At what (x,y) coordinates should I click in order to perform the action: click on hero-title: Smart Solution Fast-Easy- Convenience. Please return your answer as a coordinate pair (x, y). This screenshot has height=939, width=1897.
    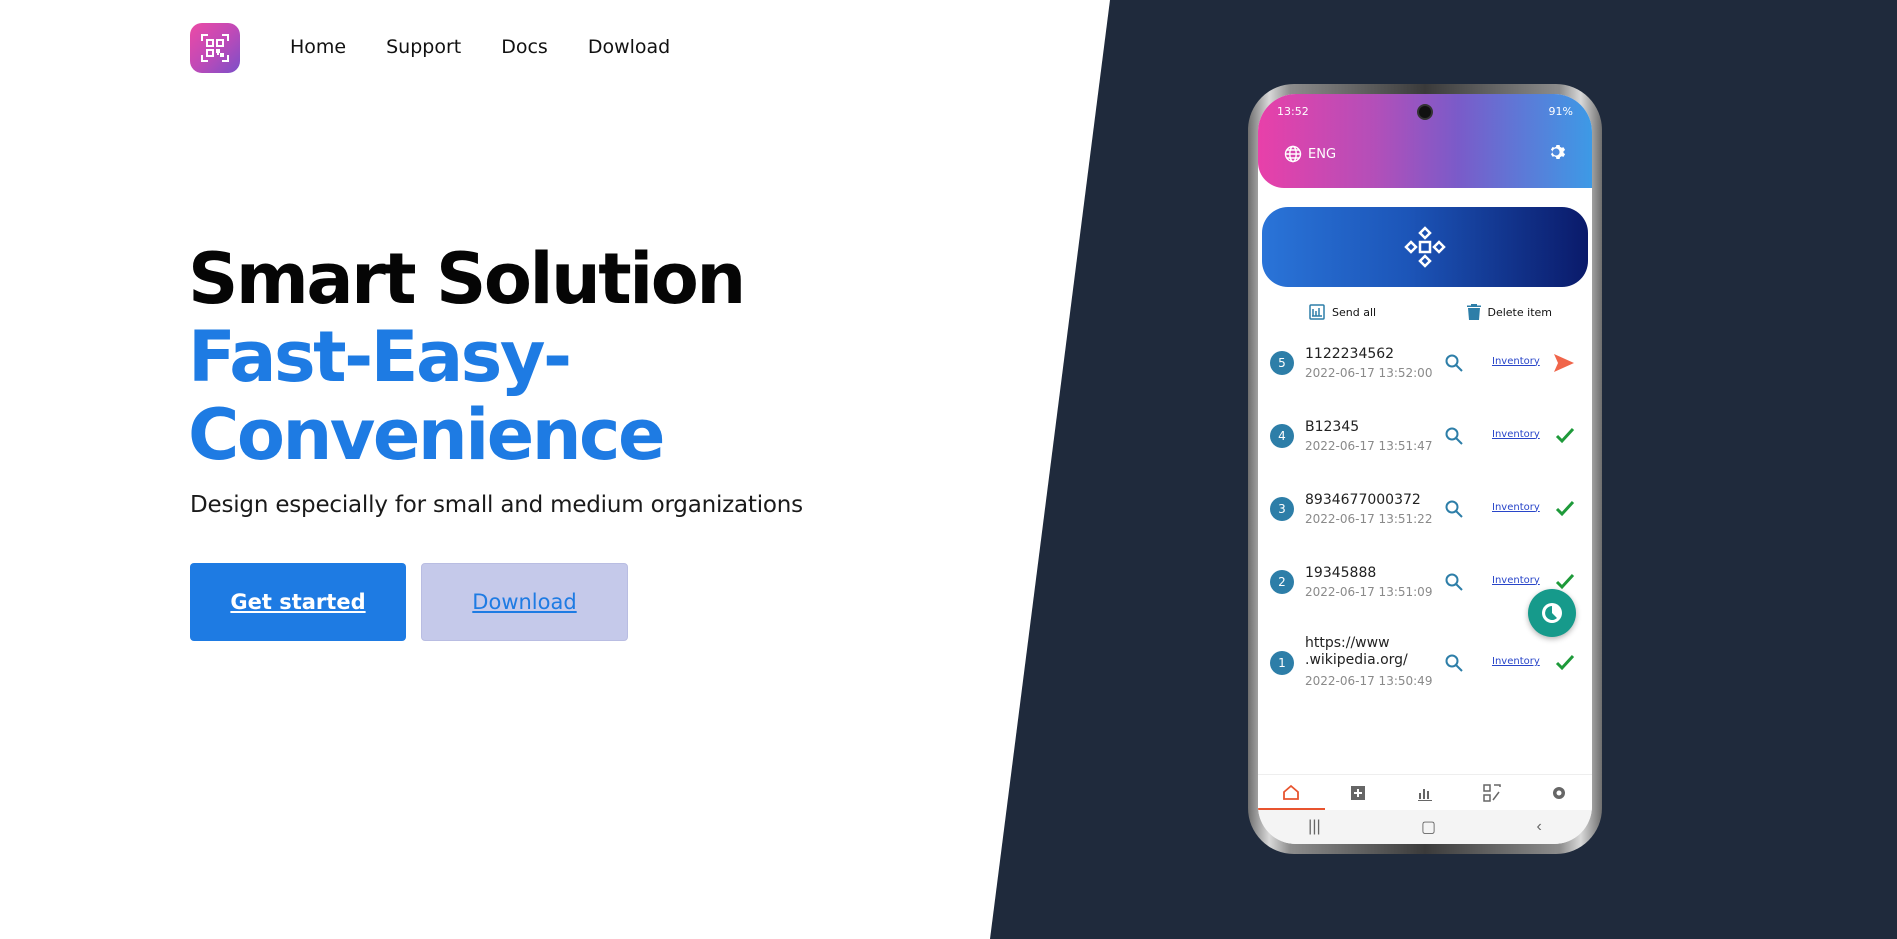
    Looking at the image, I should click on (467, 357).